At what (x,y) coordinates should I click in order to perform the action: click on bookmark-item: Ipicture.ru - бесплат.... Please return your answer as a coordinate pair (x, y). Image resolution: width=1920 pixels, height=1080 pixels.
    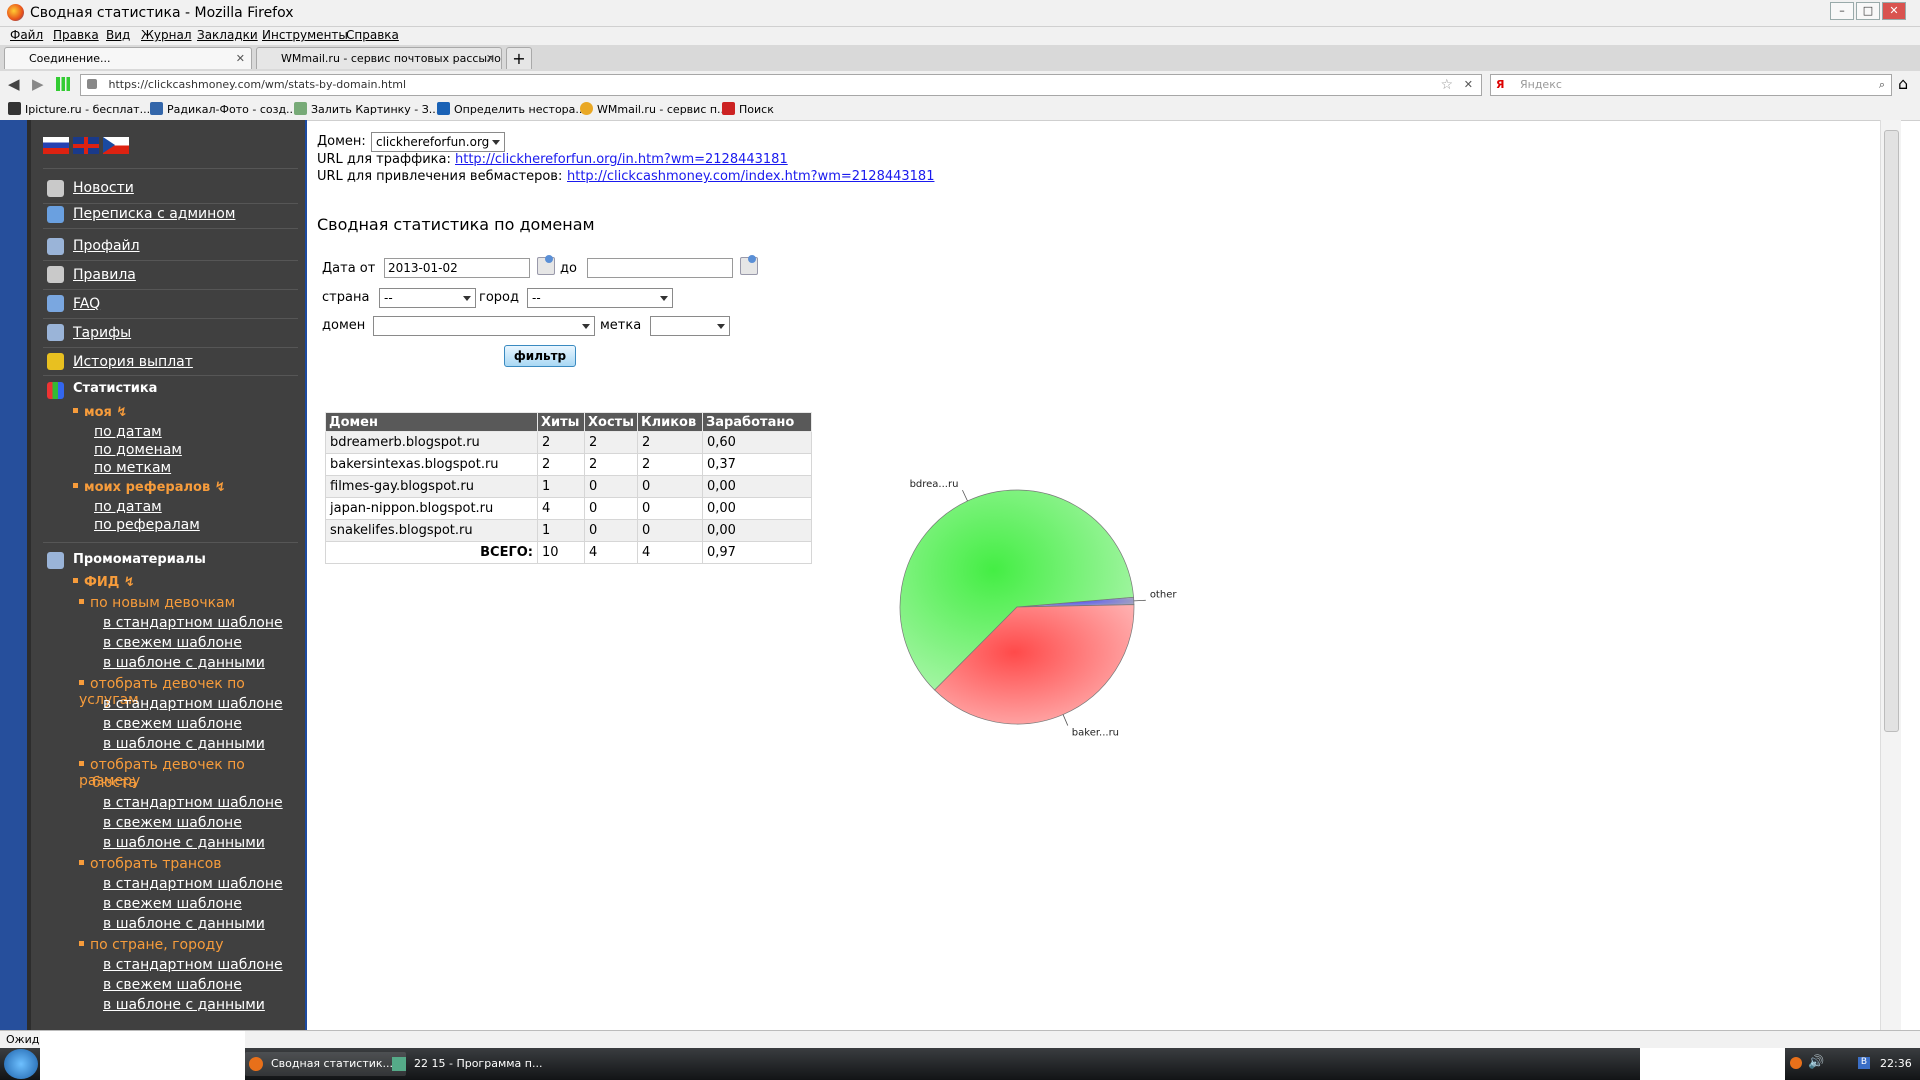
    Looking at the image, I should click on (79, 109).